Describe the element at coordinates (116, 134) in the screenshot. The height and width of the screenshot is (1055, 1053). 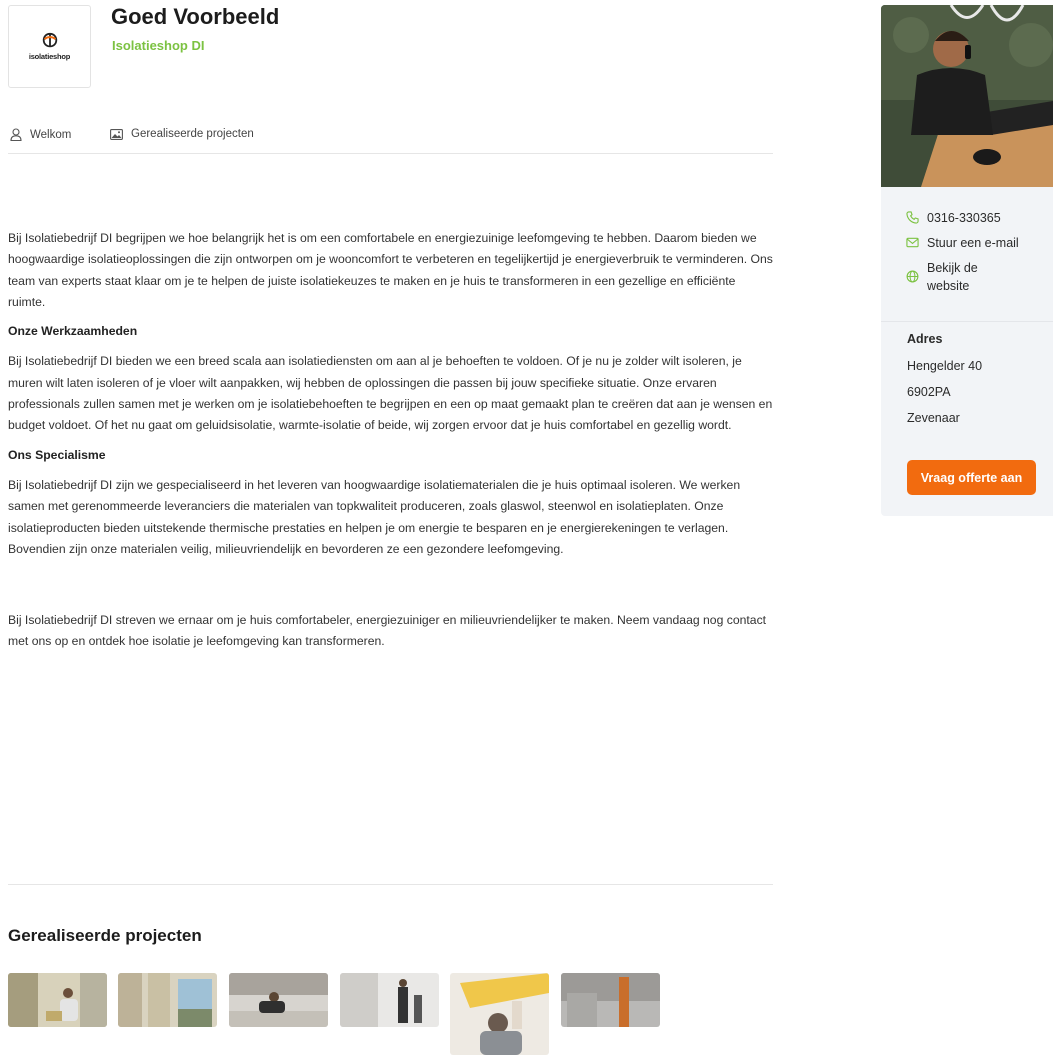
I see `image-icon` at that location.